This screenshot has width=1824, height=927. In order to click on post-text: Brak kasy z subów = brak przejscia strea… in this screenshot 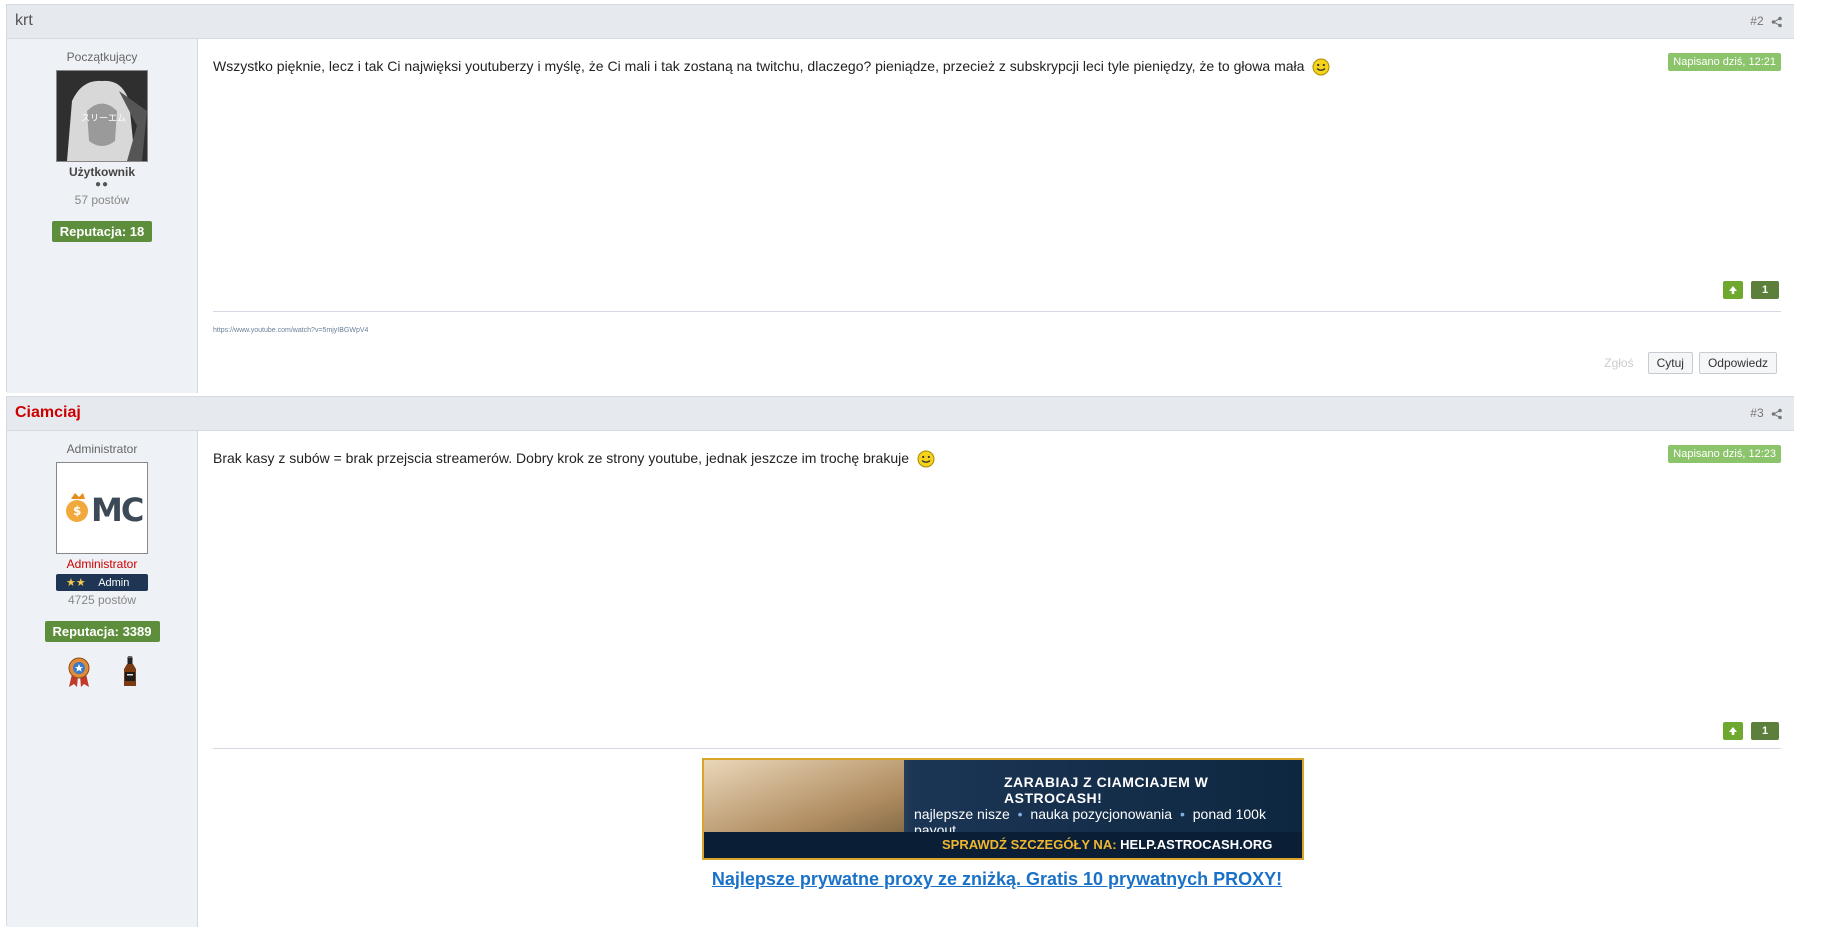, I will do `click(997, 458)`.